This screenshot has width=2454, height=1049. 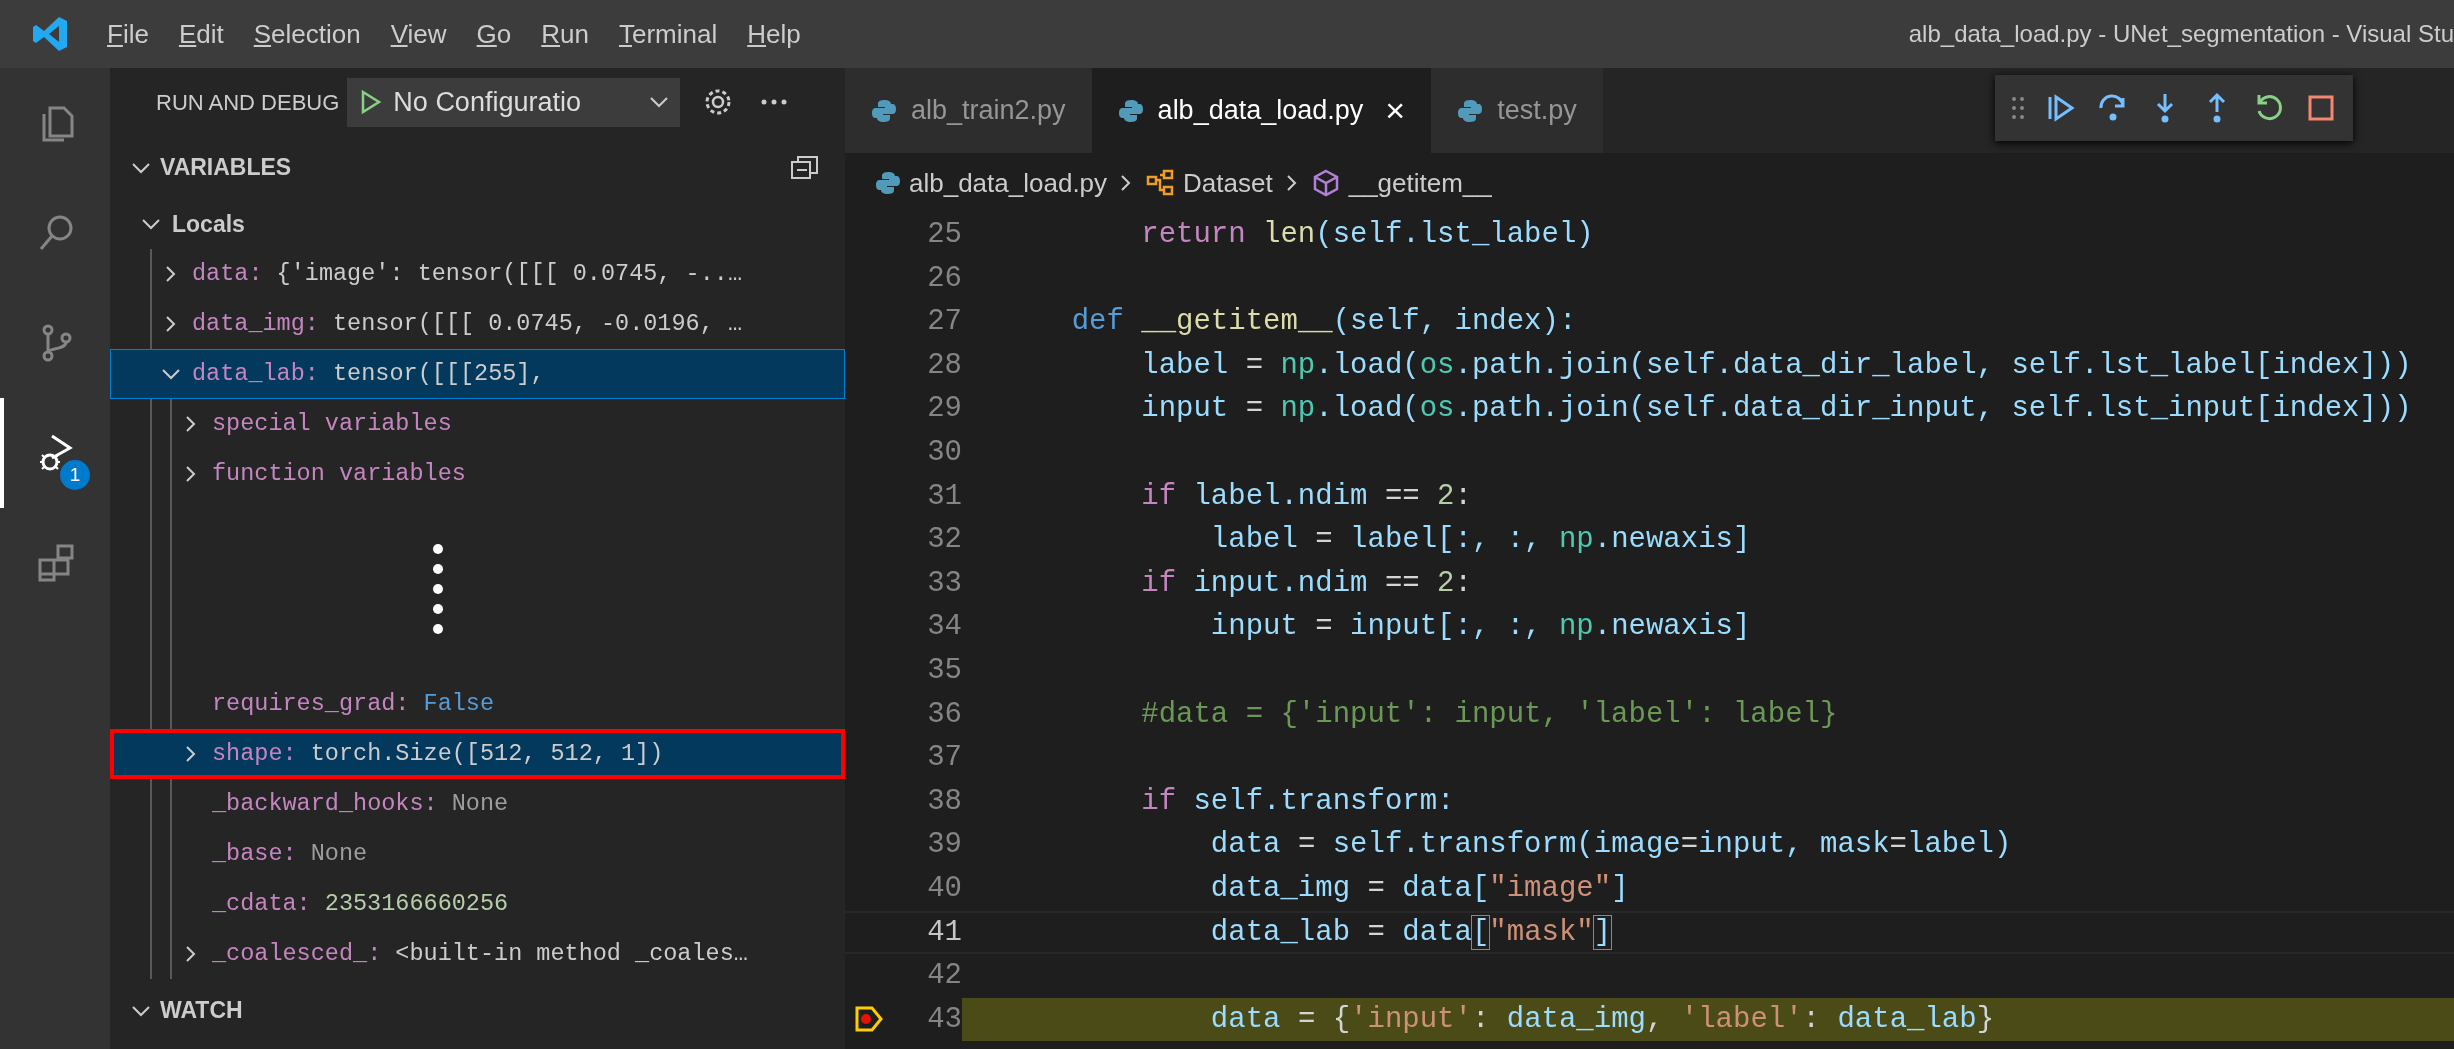 What do you see at coordinates (477, 224) in the screenshot?
I see `scope-item: Locals` at bounding box center [477, 224].